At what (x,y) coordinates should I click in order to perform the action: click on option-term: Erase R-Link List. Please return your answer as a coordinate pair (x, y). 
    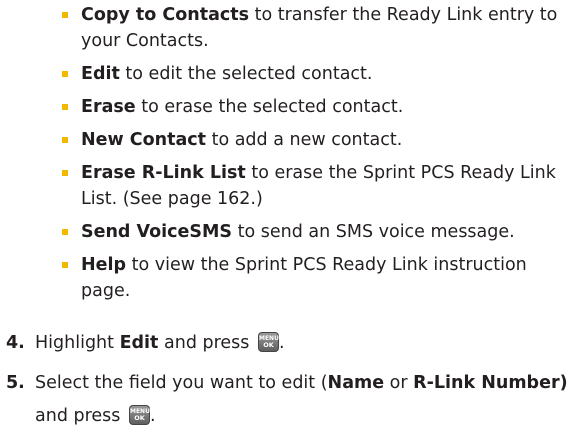
    Looking at the image, I should click on (163, 173).